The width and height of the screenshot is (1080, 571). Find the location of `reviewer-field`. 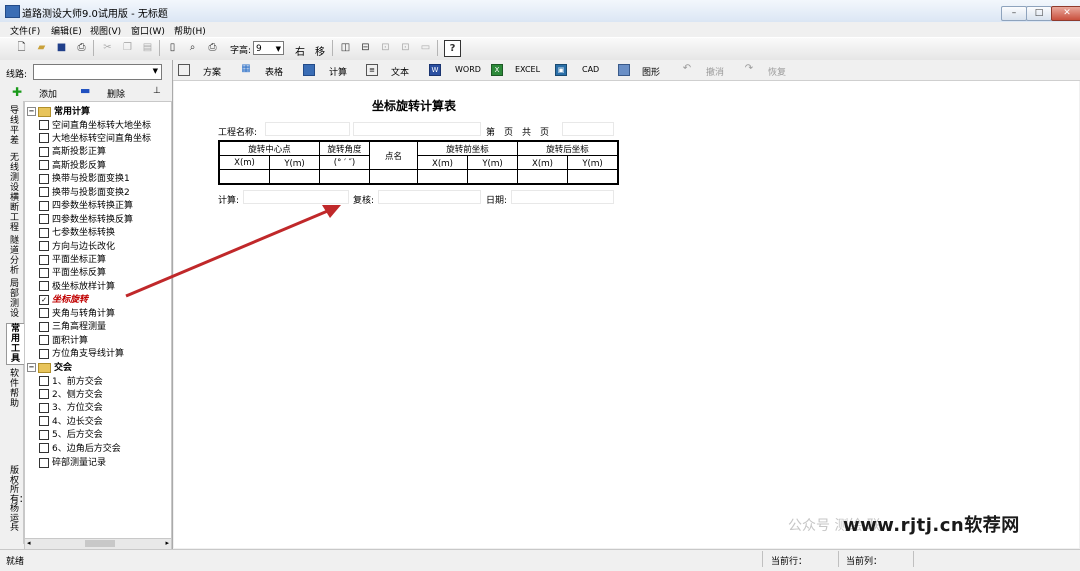

reviewer-field is located at coordinates (429, 197).